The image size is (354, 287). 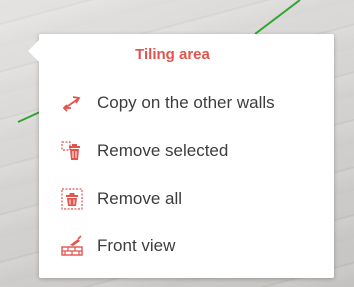 I want to click on remove-all-item: Remove all, so click(x=121, y=199).